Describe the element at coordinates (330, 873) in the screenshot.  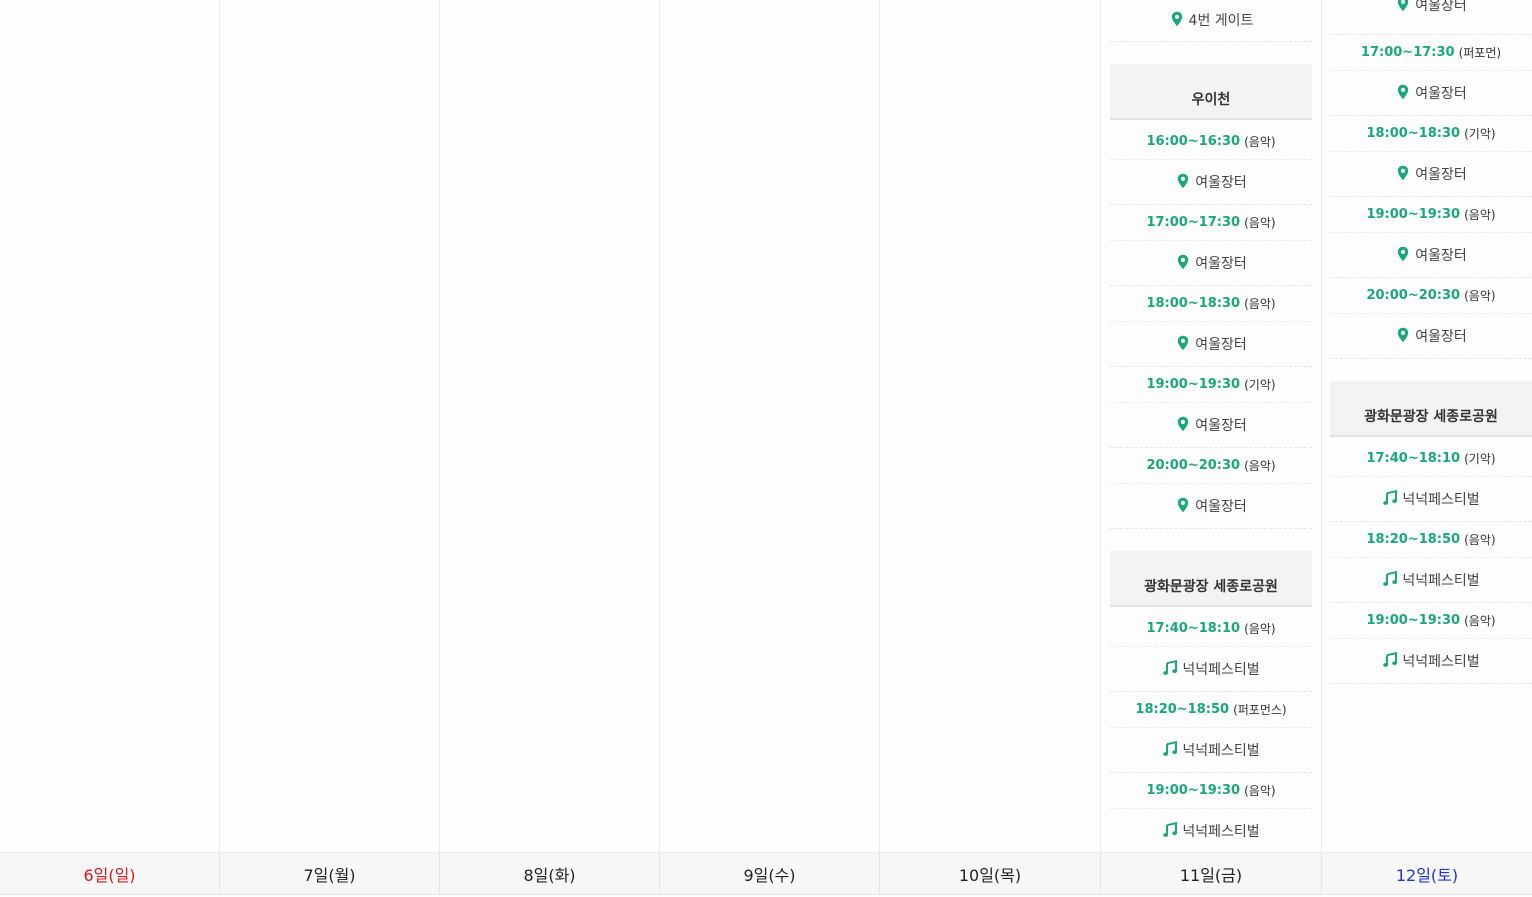
I see `day-label-7: 7일(월)` at that location.